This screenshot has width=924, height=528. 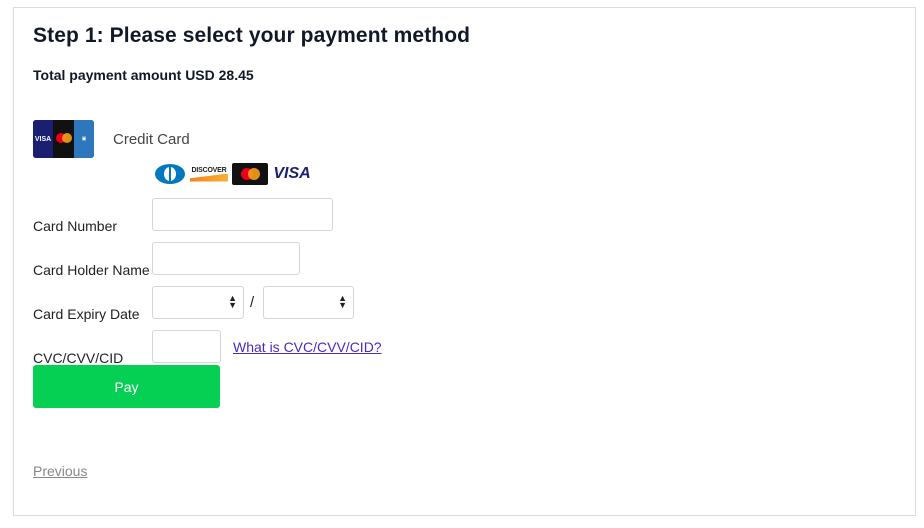 What do you see at coordinates (60, 471) in the screenshot?
I see `previous-link: Previous` at bounding box center [60, 471].